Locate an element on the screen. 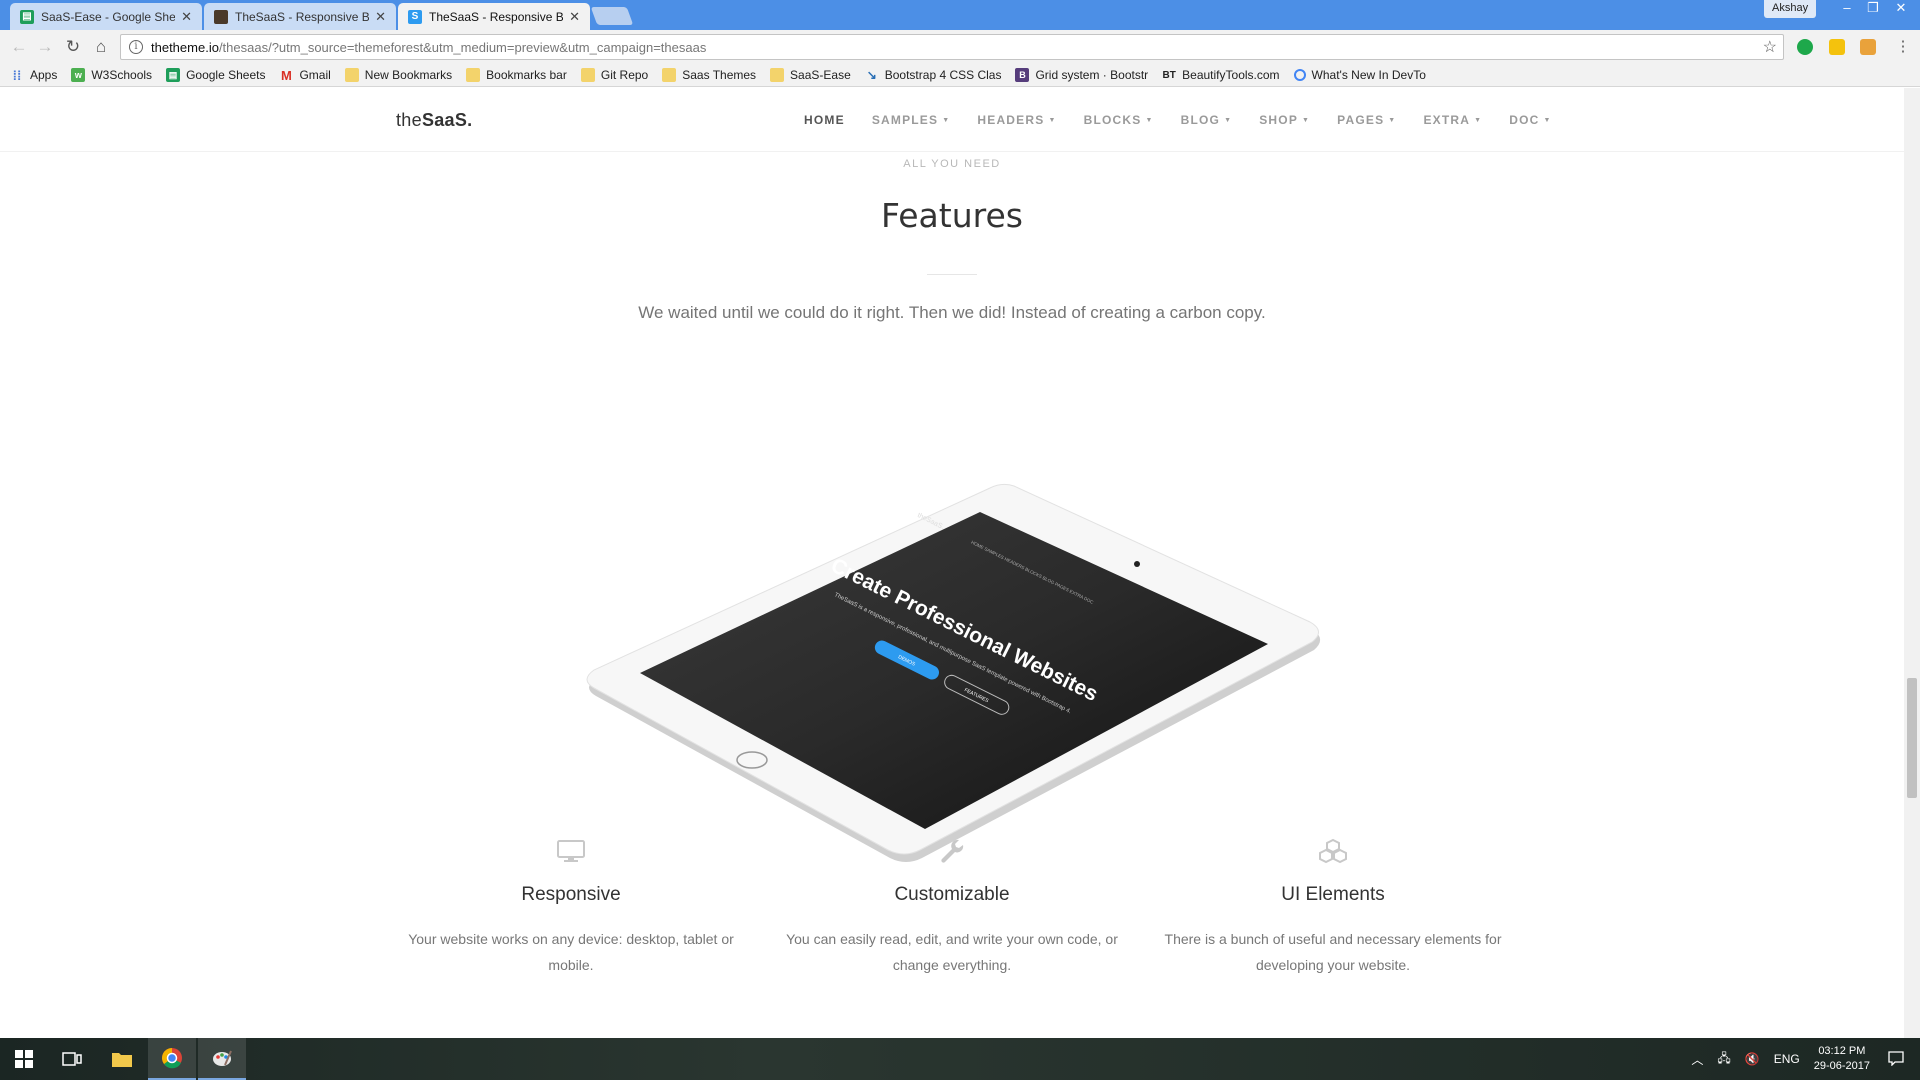  system-clock: 03:12 PM 29-06-2017 is located at coordinates (1842, 1059).